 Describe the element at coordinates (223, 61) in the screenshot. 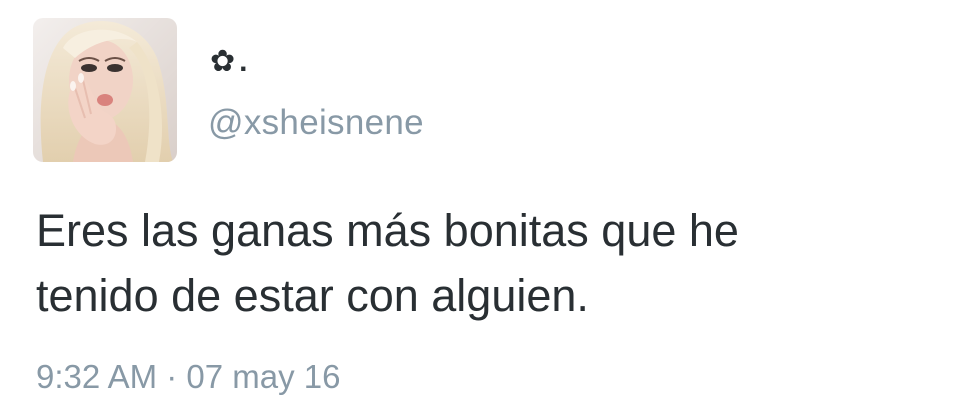

I see `flower-icon: ✿` at that location.